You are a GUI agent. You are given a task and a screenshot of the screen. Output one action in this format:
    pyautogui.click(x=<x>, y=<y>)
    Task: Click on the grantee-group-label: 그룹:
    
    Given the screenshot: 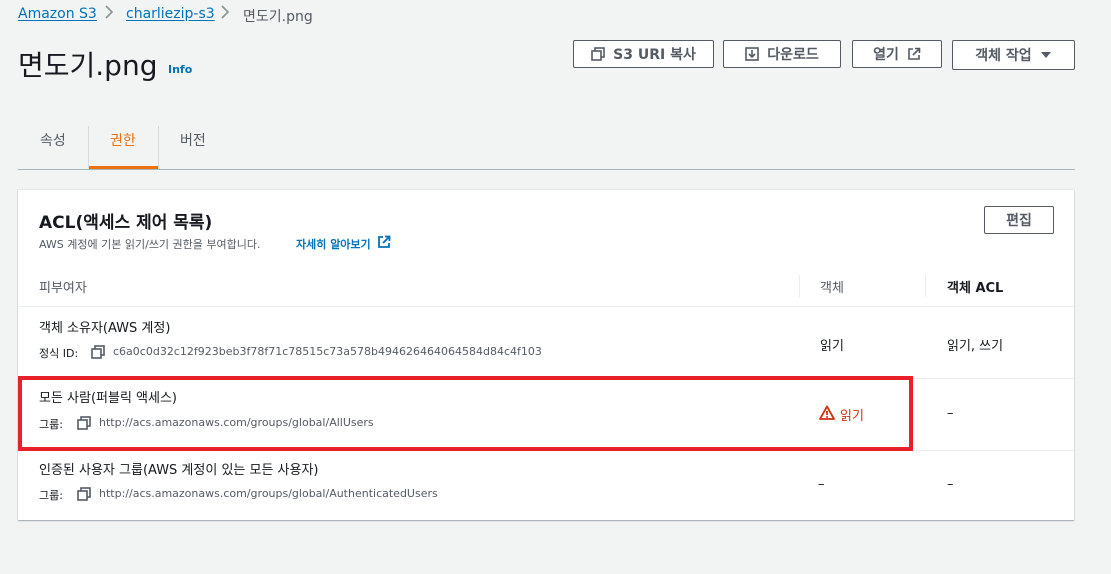 What is the action you would take?
    pyautogui.click(x=51, y=495)
    